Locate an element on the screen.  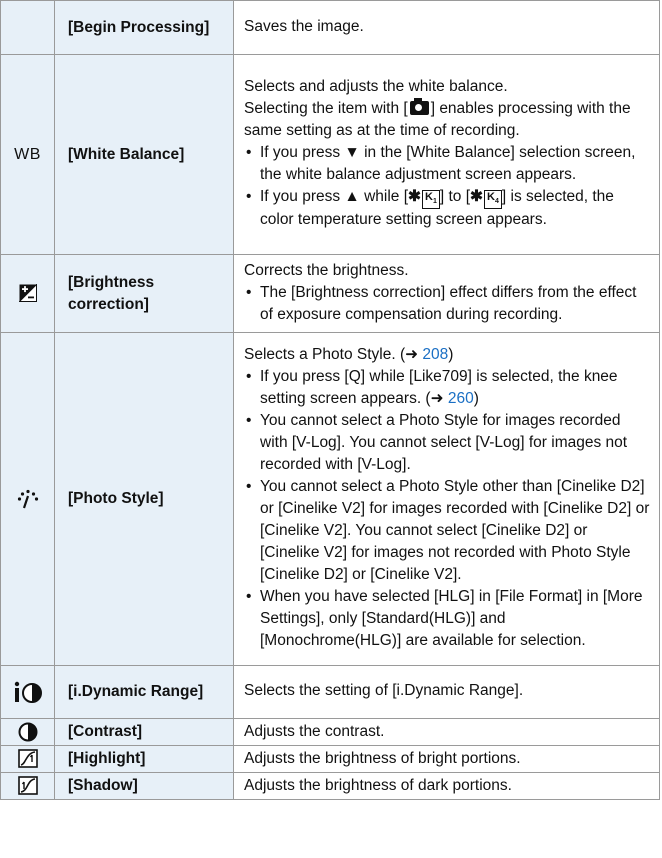
description-text: Selects and adjusts the white balance. is located at coordinates (376, 86).